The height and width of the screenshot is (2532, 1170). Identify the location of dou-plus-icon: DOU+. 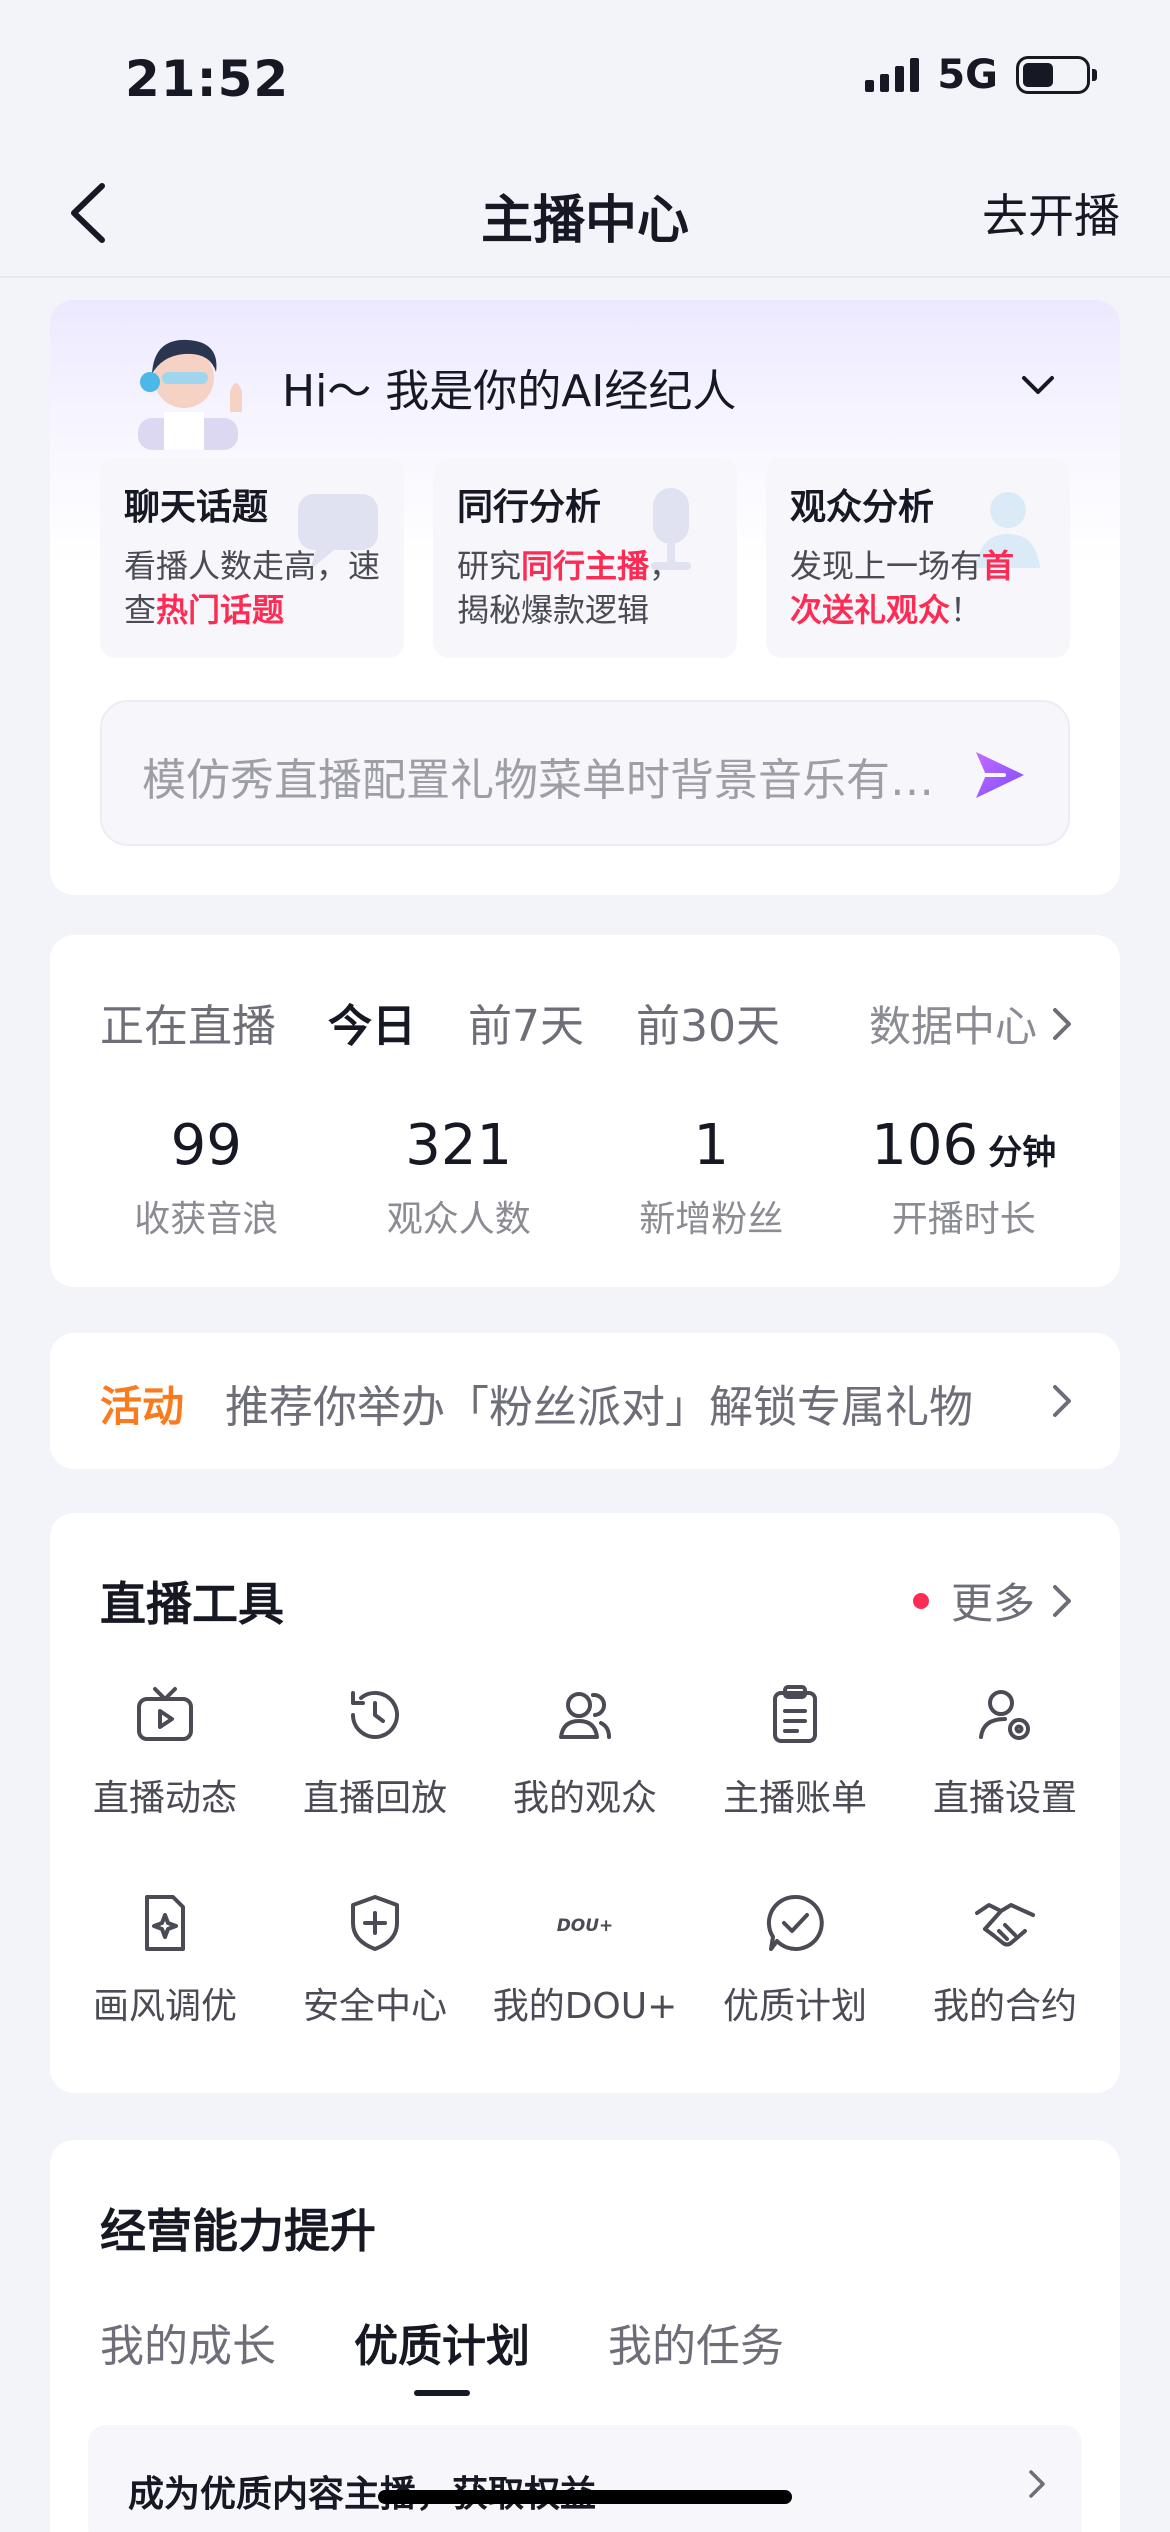
(585, 1926).